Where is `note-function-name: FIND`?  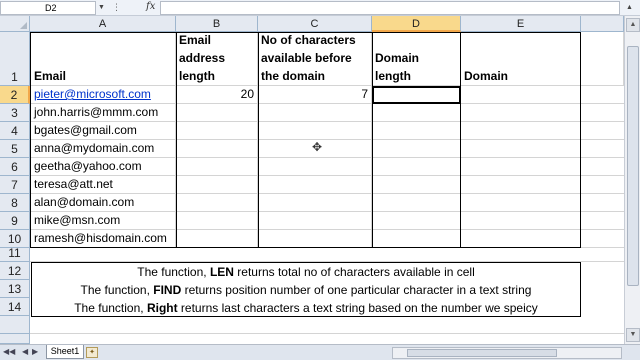 note-function-name: FIND is located at coordinates (167, 290).